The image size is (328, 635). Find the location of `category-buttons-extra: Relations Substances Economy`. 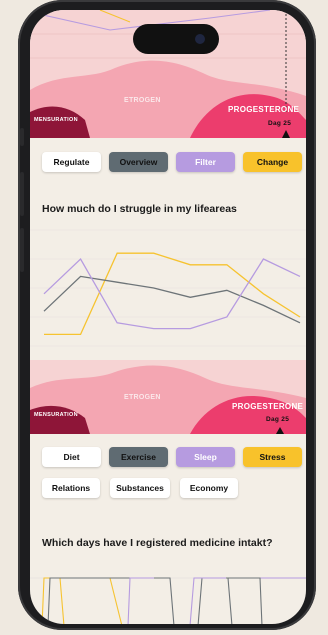

category-buttons-extra: Relations Substances Economy is located at coordinates (140, 488).